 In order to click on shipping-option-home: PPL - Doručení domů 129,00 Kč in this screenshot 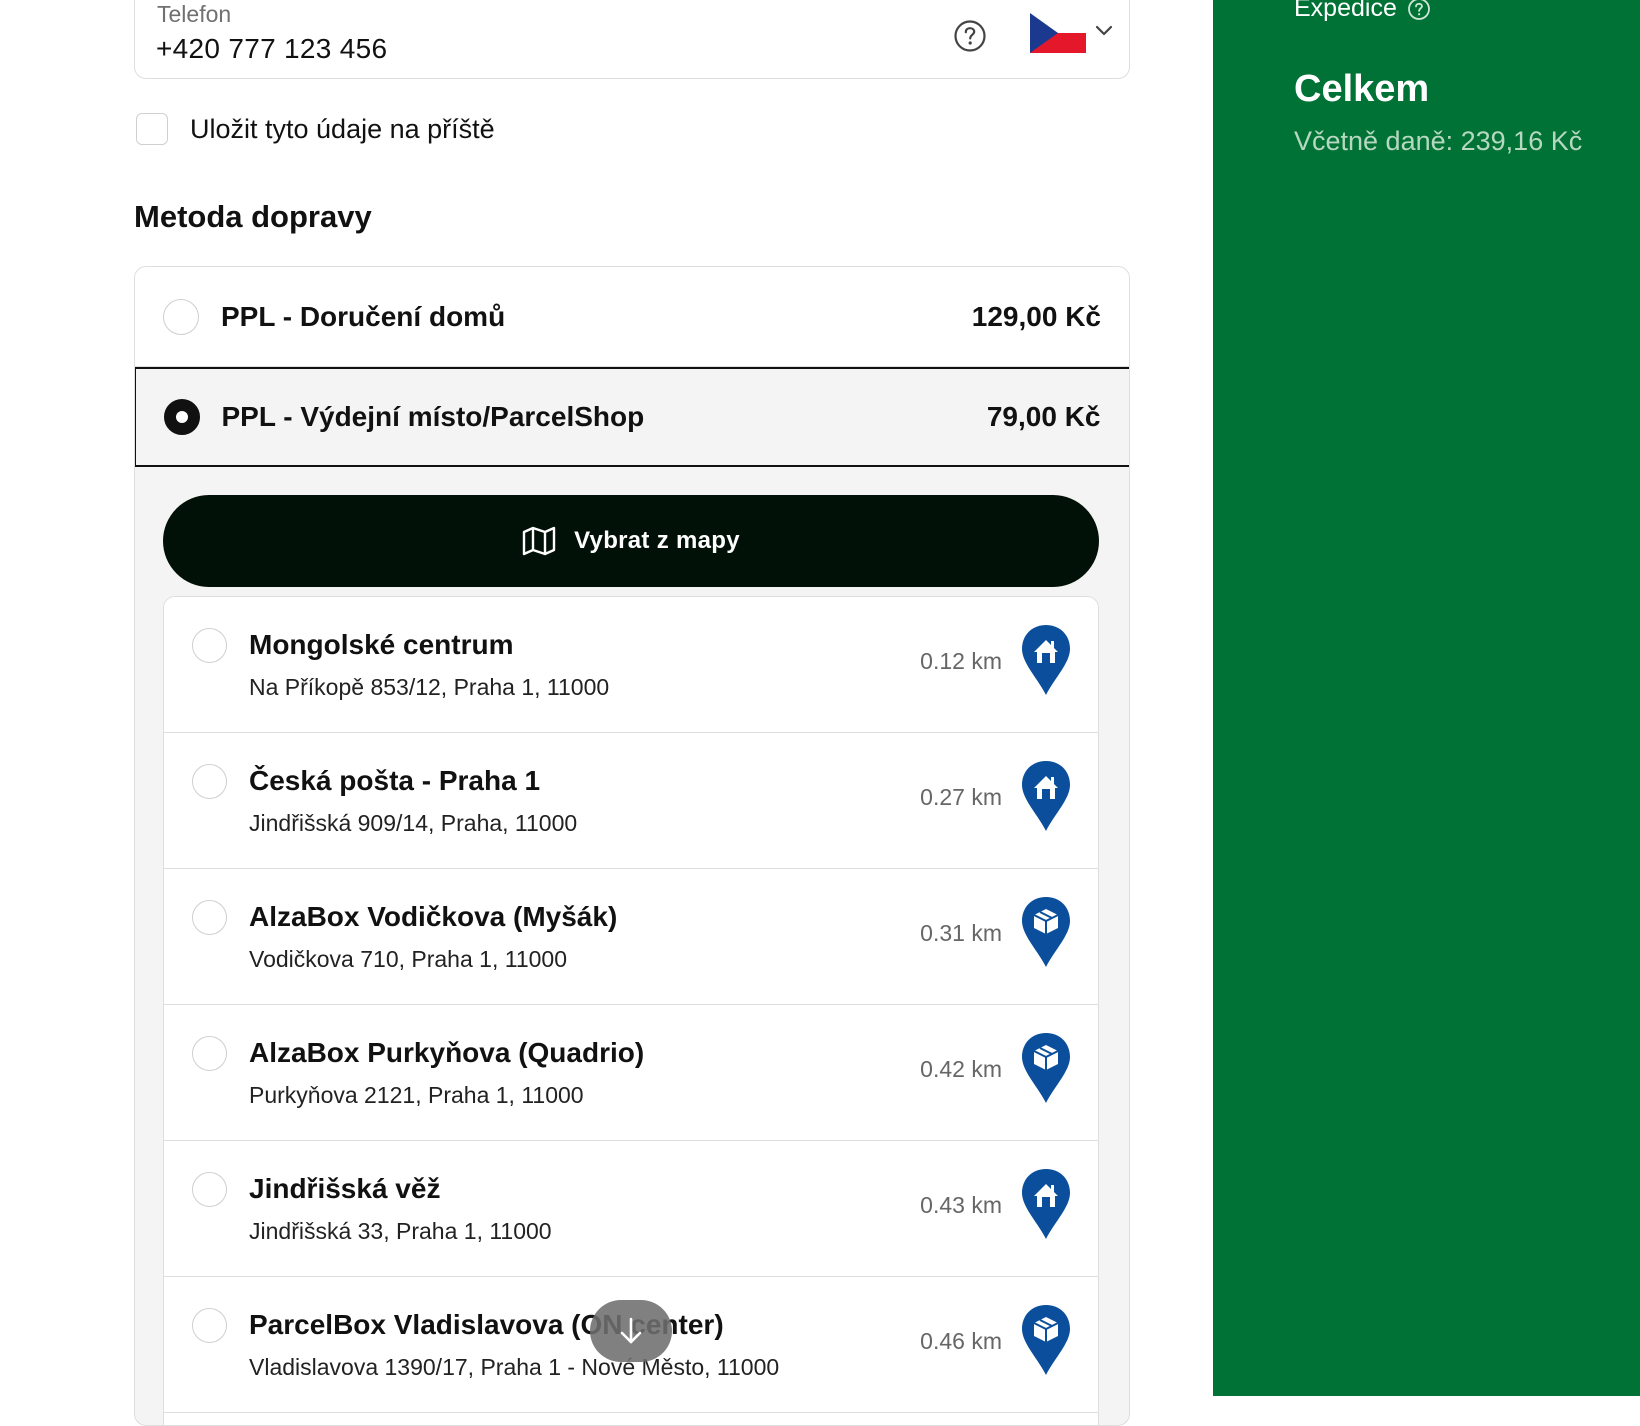, I will do `click(632, 317)`.